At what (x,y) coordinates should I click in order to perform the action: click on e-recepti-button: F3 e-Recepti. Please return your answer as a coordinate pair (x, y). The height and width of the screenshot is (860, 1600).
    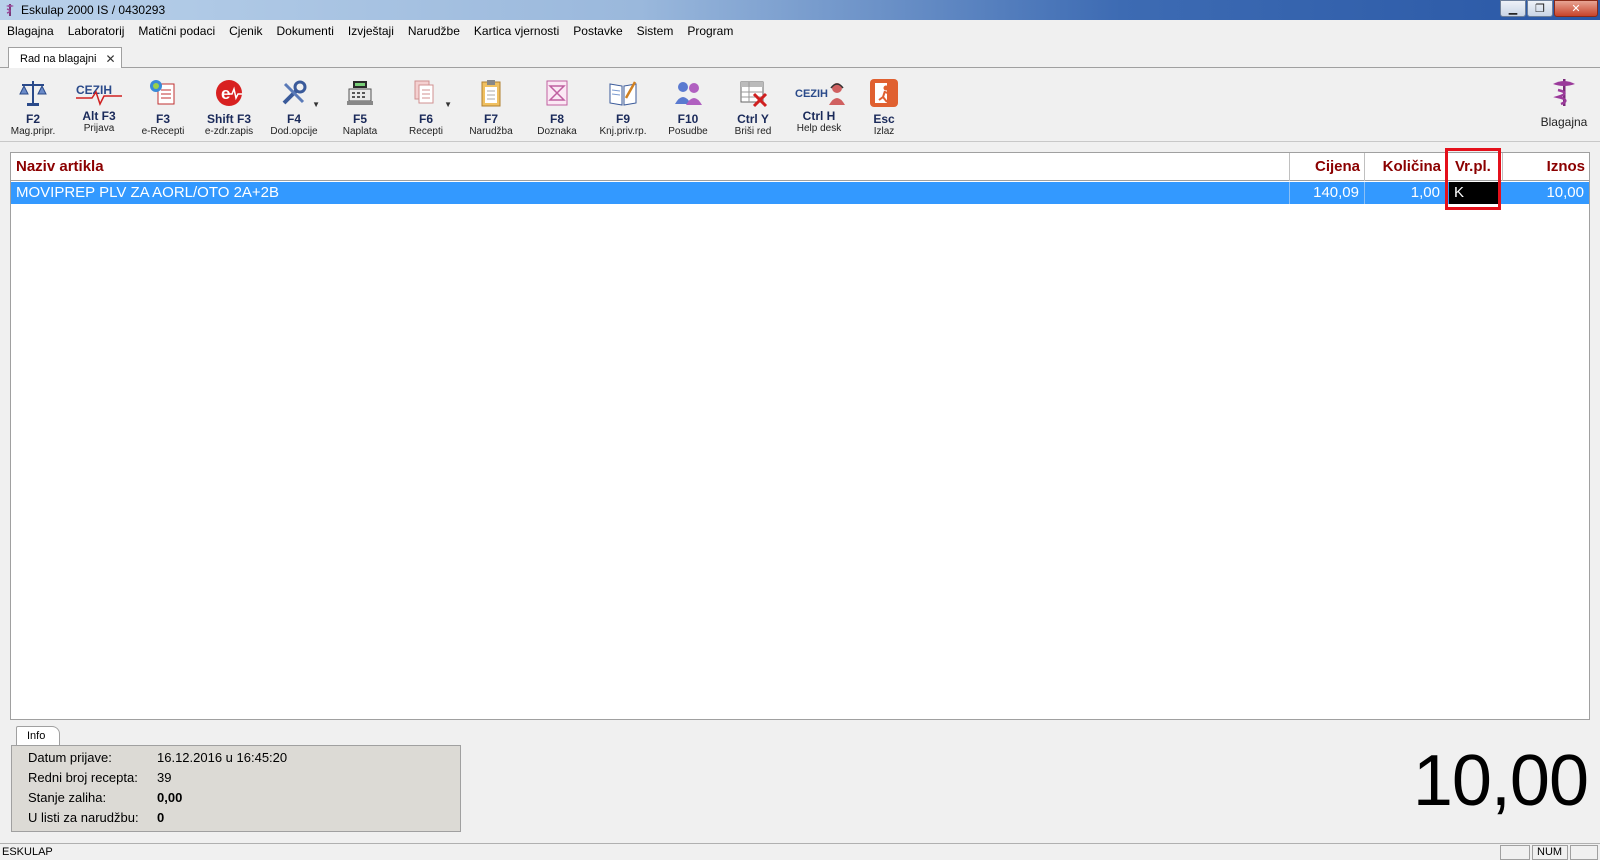
    Looking at the image, I should click on (163, 108).